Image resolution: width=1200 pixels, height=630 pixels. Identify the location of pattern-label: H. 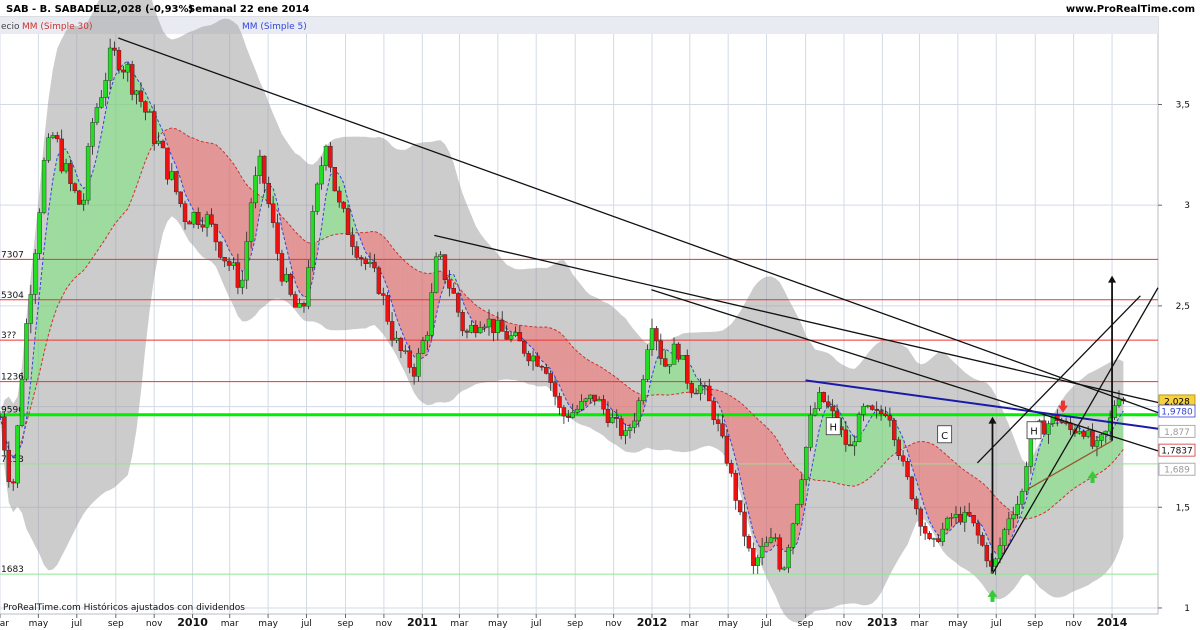
(833, 428).